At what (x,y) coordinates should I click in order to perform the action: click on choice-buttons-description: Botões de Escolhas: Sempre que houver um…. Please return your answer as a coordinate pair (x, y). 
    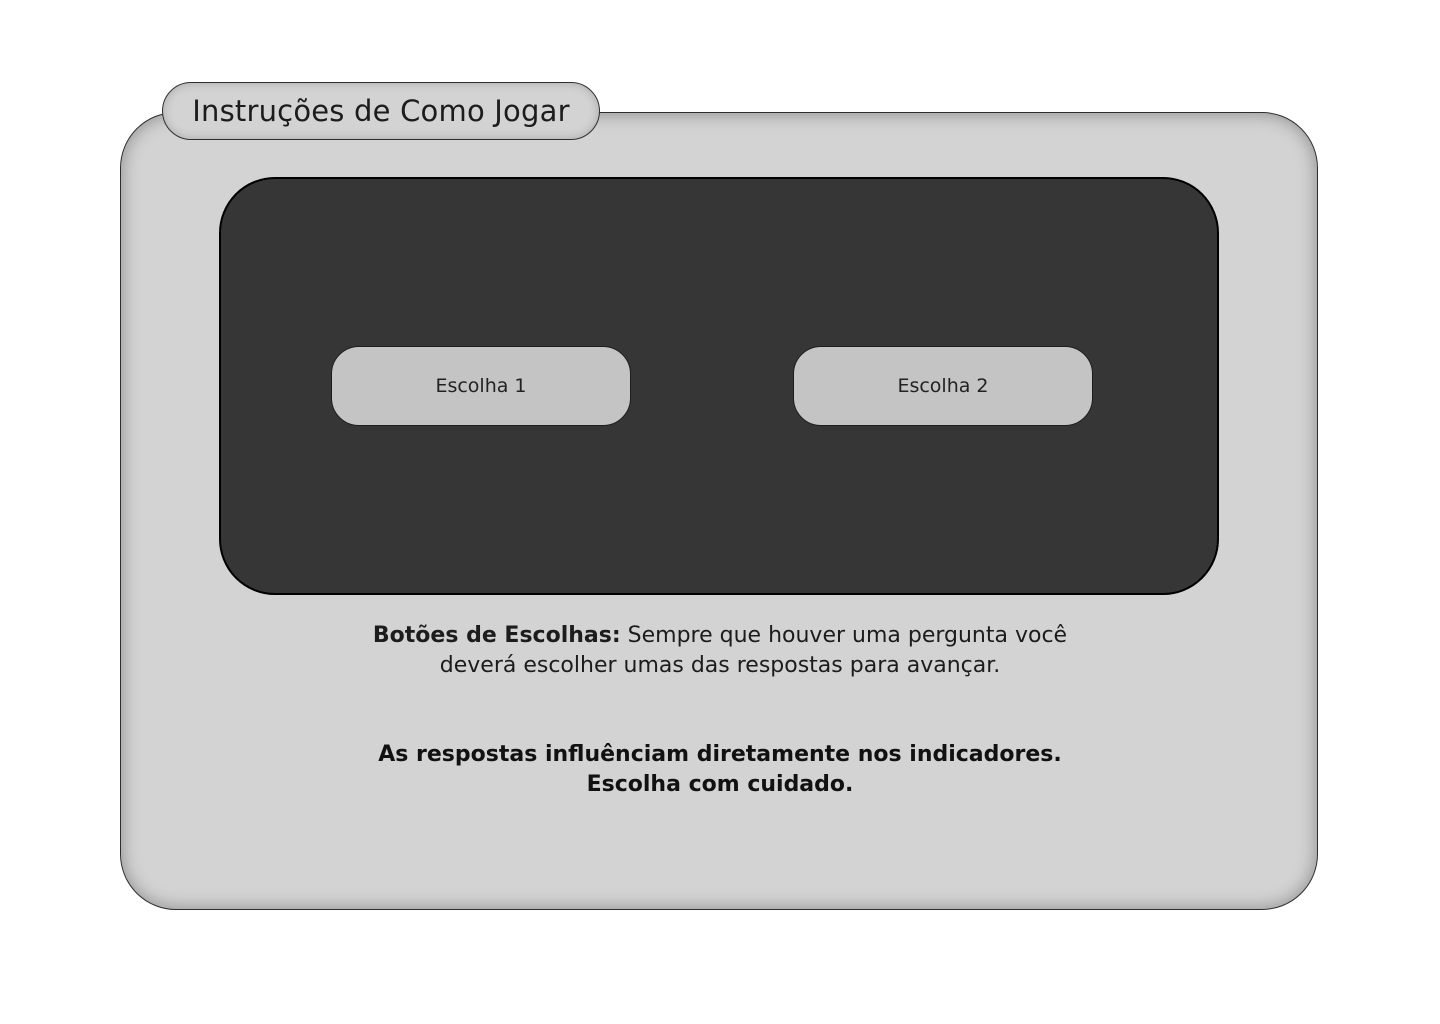
    Looking at the image, I should click on (720, 651).